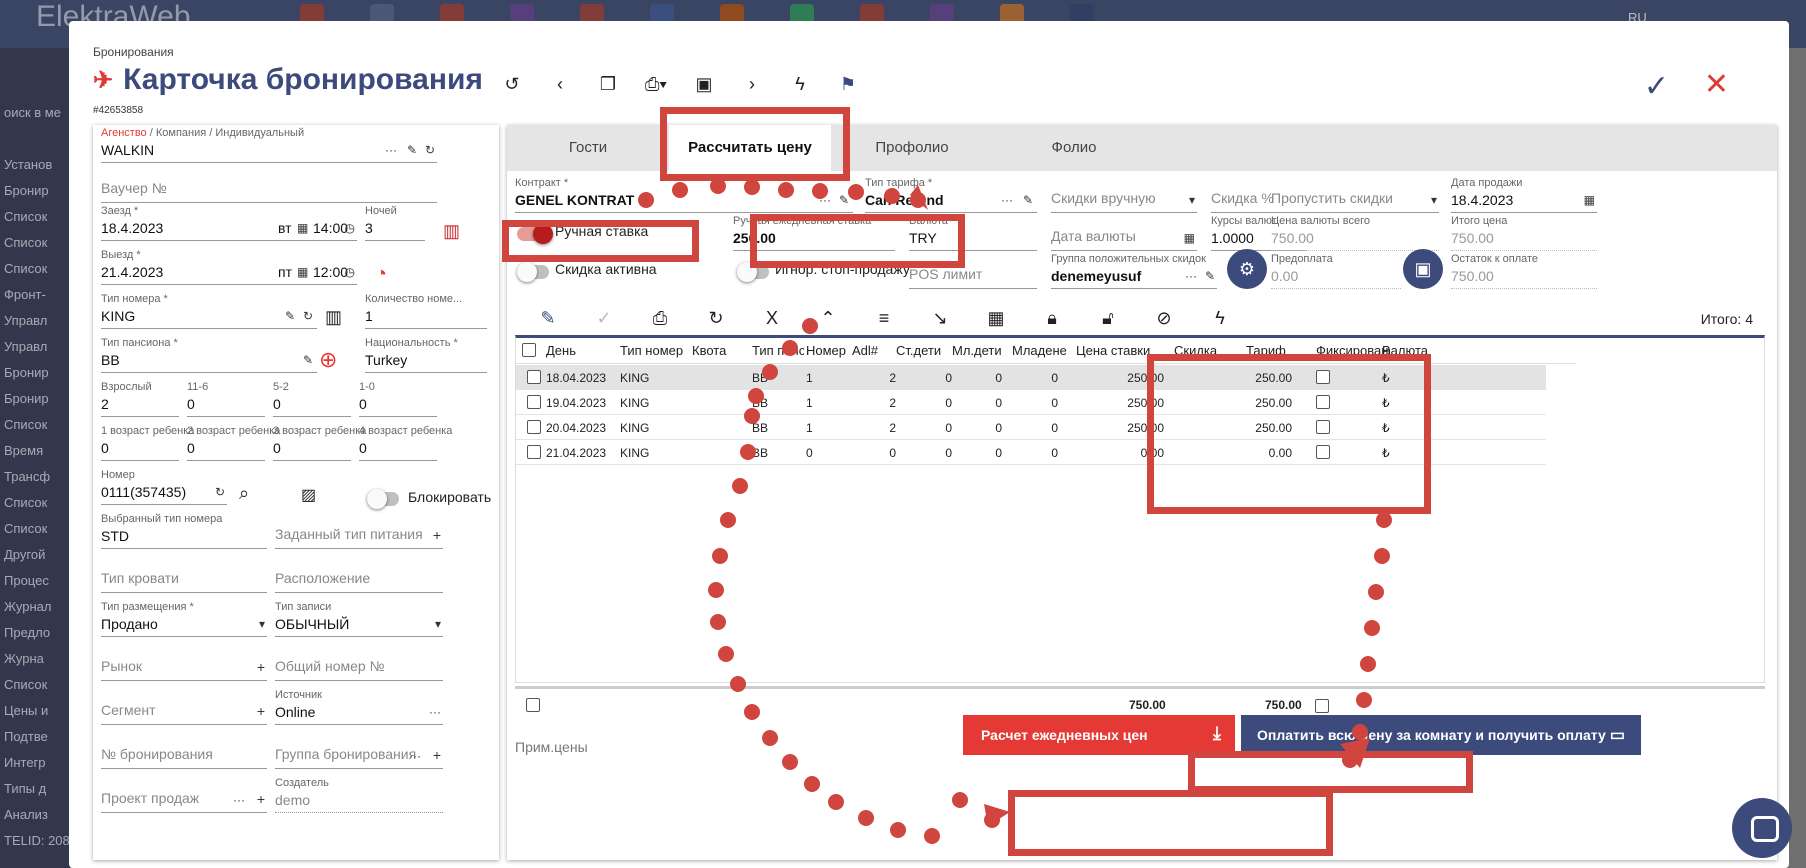 This screenshot has height=868, width=1806. I want to click on grid-column-header: Adl#, so click(872, 350).